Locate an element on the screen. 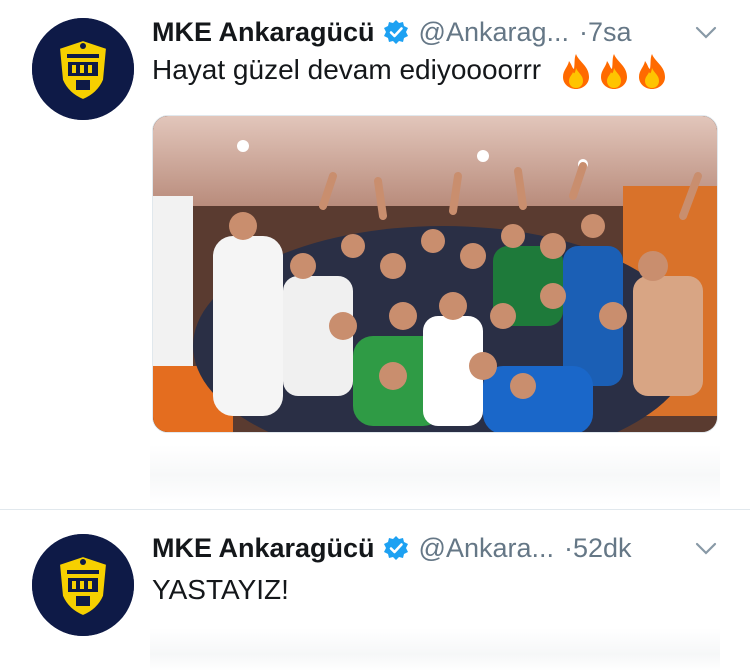 This screenshot has height=670, width=750. tweet-timestamp: ·7sa is located at coordinates (605, 32).